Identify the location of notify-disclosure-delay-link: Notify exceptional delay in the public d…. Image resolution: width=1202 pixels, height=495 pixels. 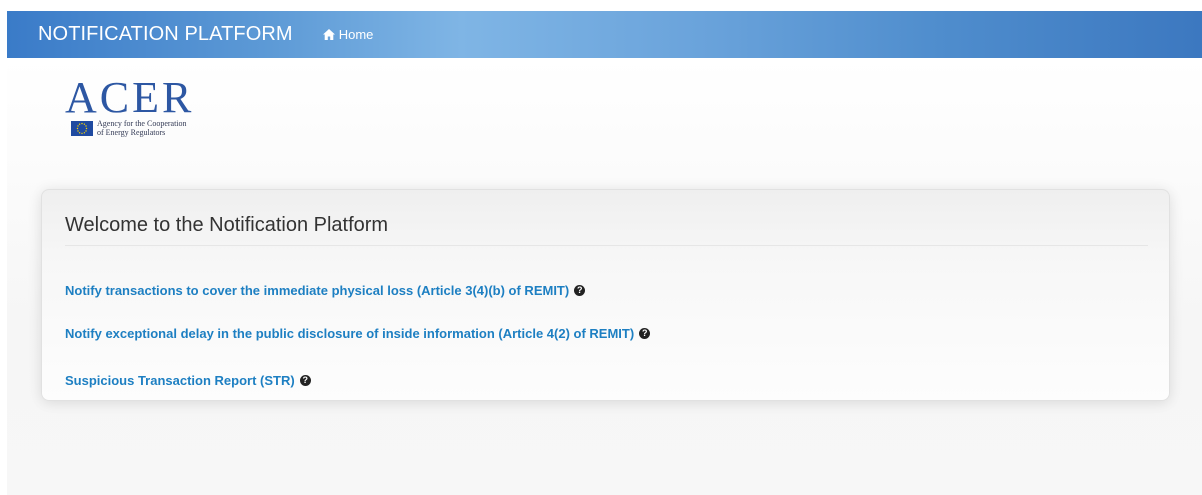
(349, 333).